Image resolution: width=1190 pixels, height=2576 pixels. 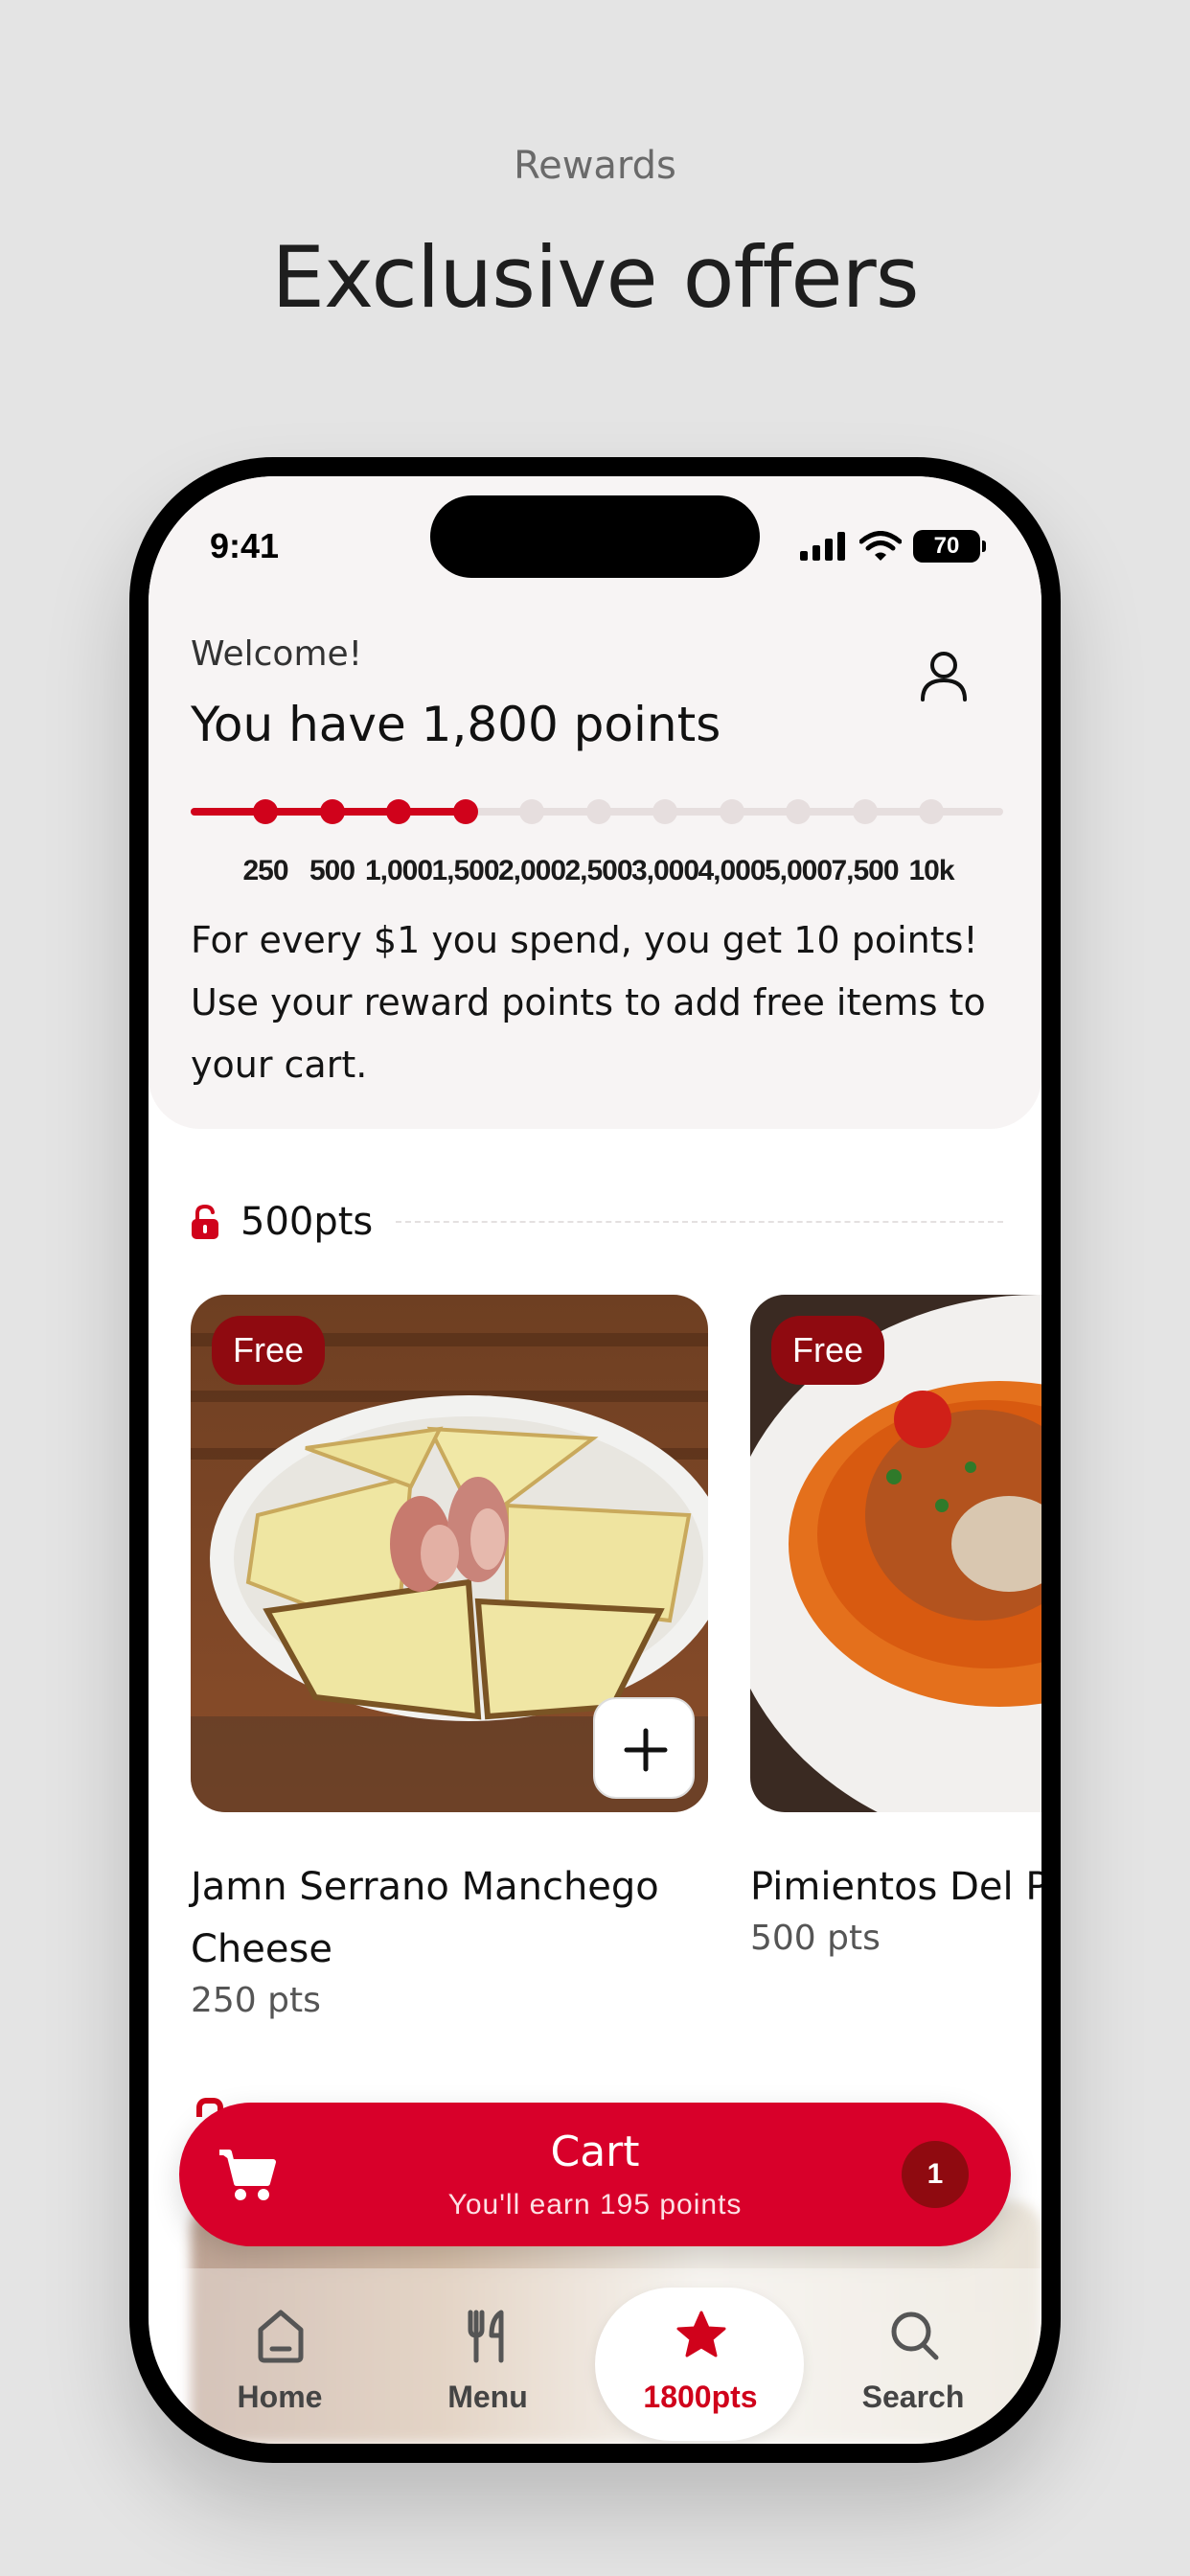 I want to click on tier-label: 500pts, so click(x=307, y=1222).